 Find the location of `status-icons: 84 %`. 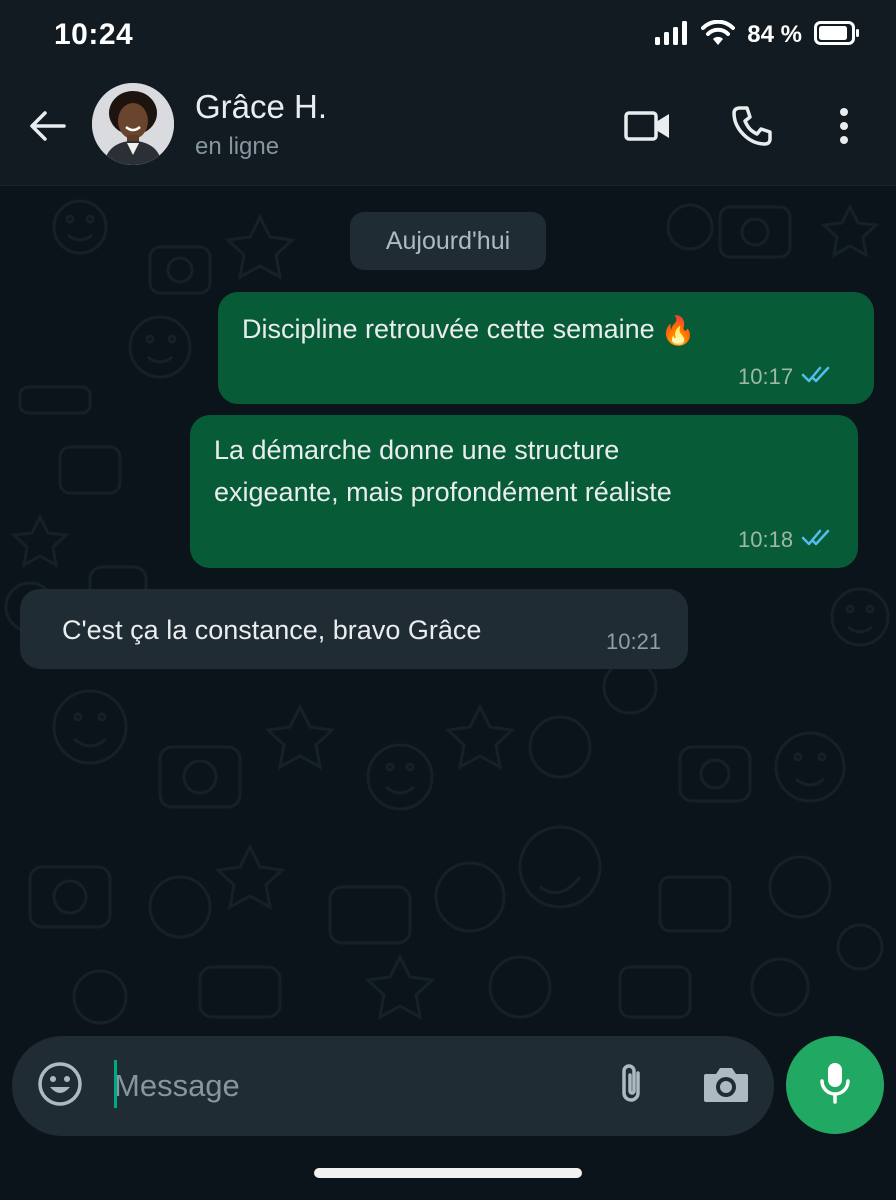

status-icons: 84 % is located at coordinates (757, 35).